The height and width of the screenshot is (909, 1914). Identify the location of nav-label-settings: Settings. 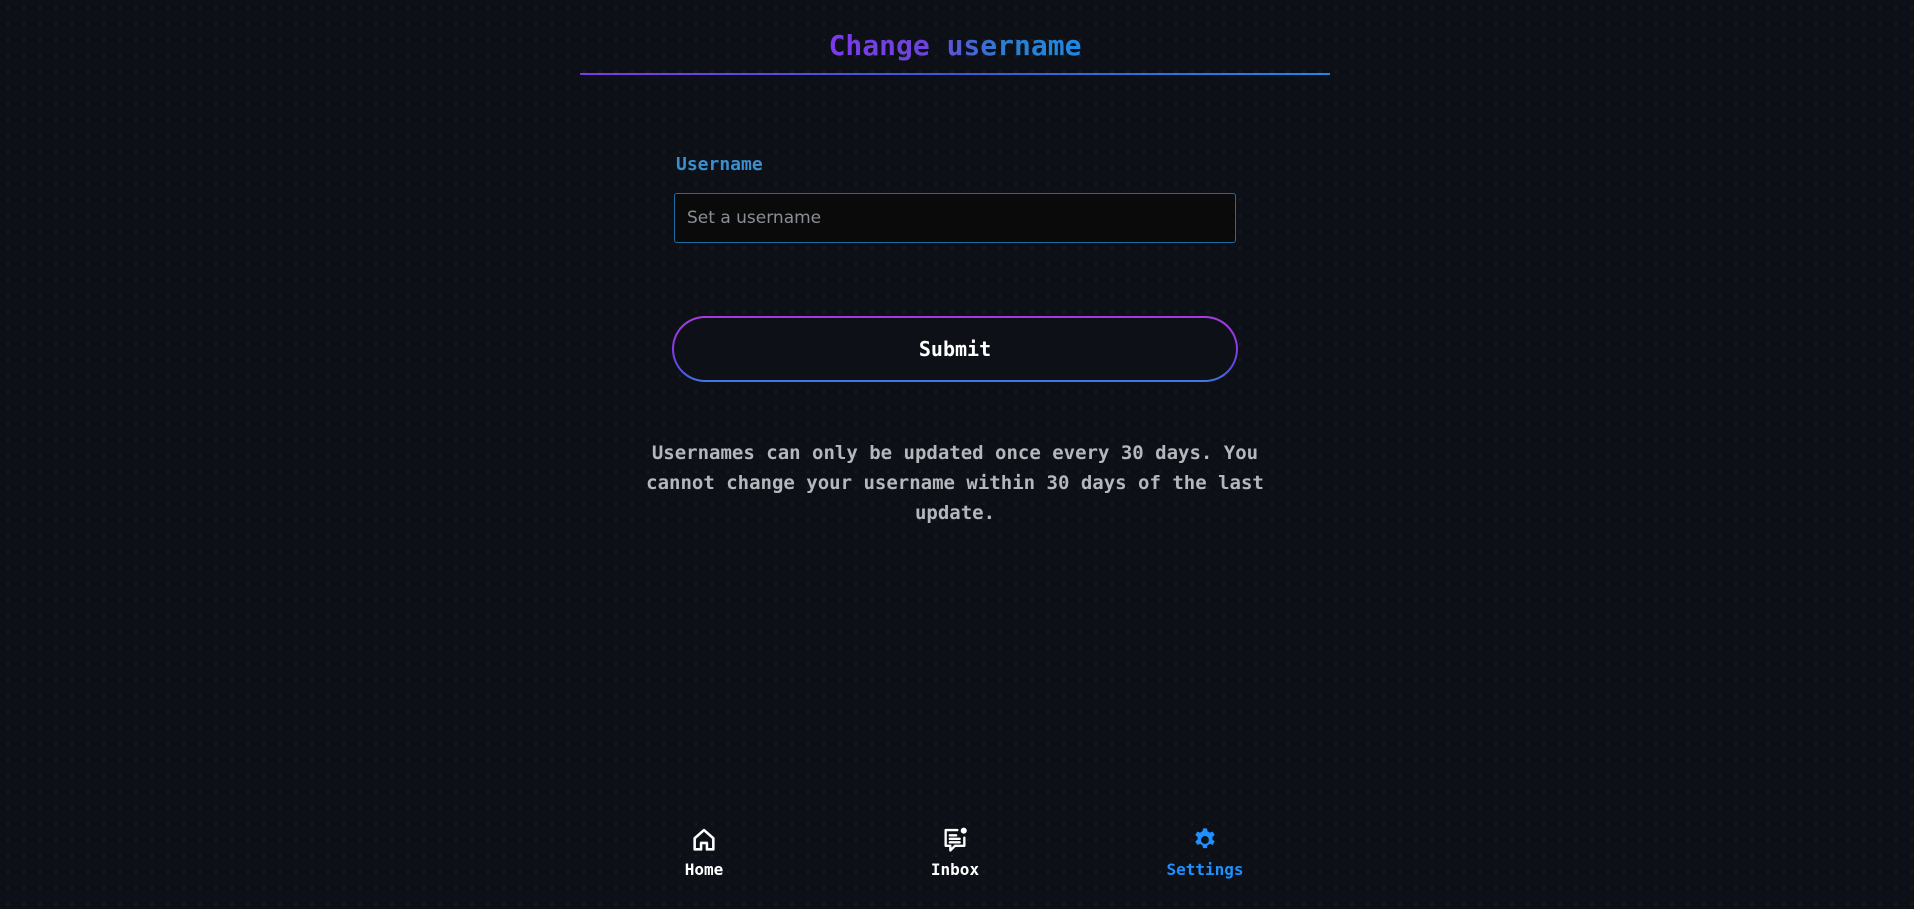
(1205, 869).